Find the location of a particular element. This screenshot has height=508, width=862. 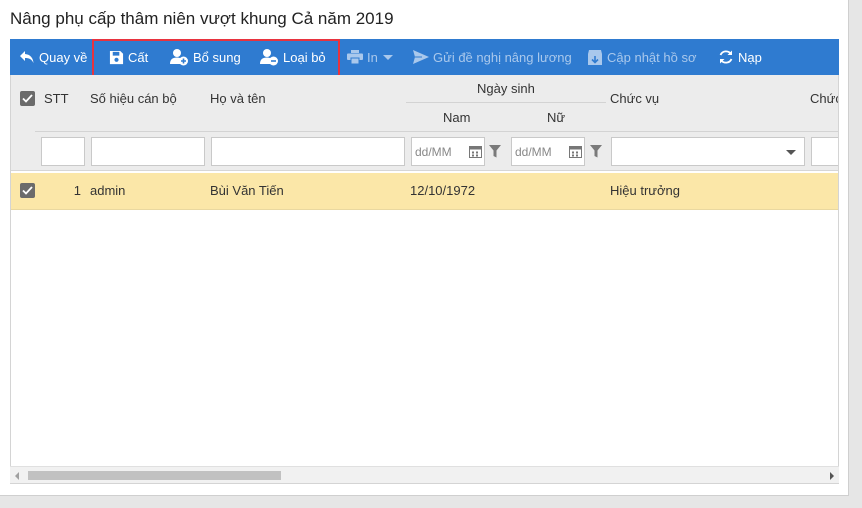

reload-button-label: Nạp is located at coordinates (750, 57).